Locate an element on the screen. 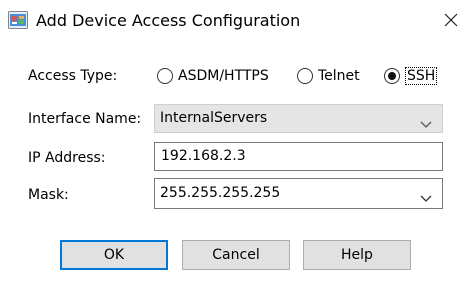 The width and height of the screenshot is (474, 287). radio-circle-selected is located at coordinates (392, 76).